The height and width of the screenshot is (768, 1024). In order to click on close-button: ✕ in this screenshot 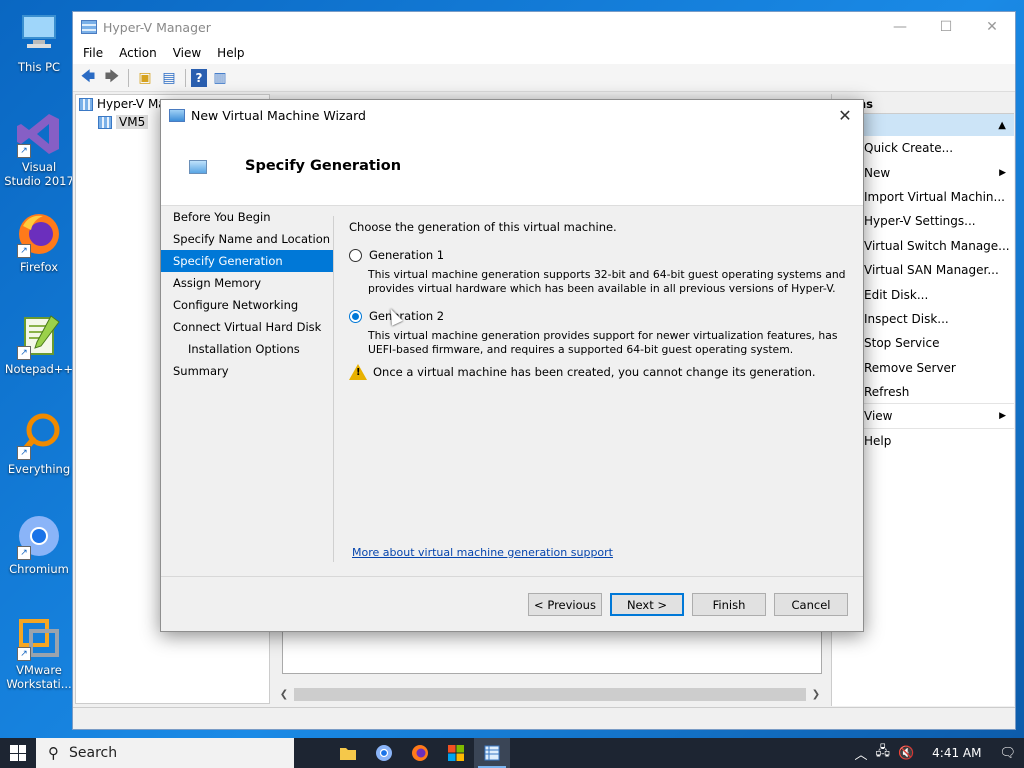, I will do `click(992, 27)`.